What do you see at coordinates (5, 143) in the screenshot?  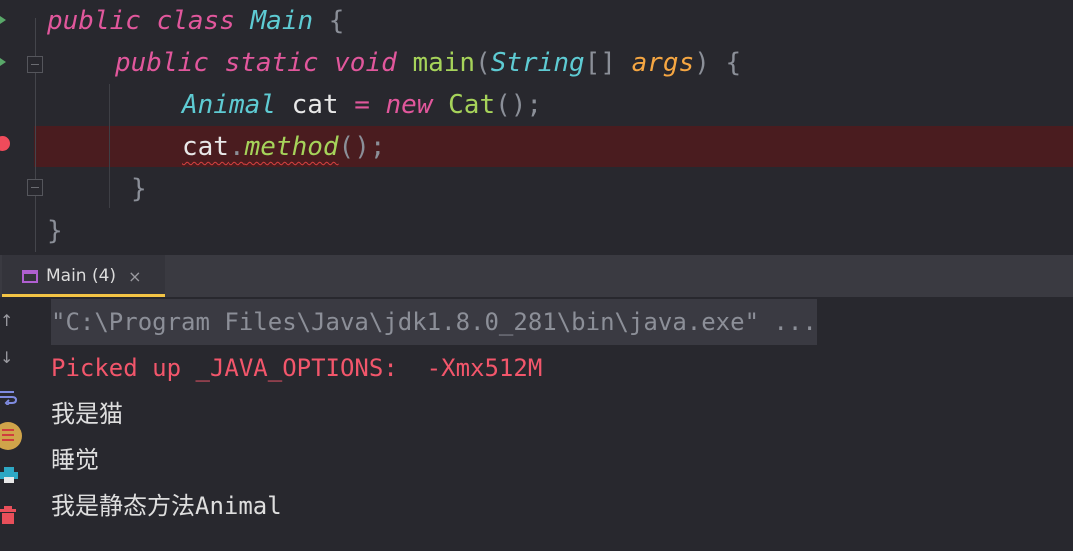 I see `breakpoint-icon` at bounding box center [5, 143].